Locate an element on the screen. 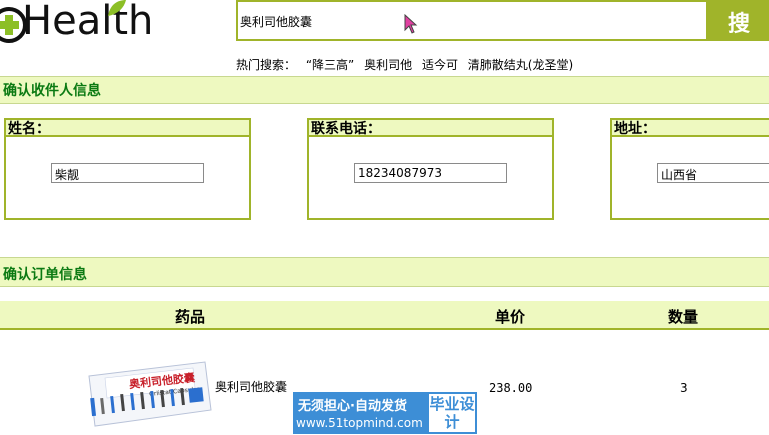 The width and height of the screenshot is (769, 435). receiver-section-title: 确认收件人信息 is located at coordinates (52, 91).